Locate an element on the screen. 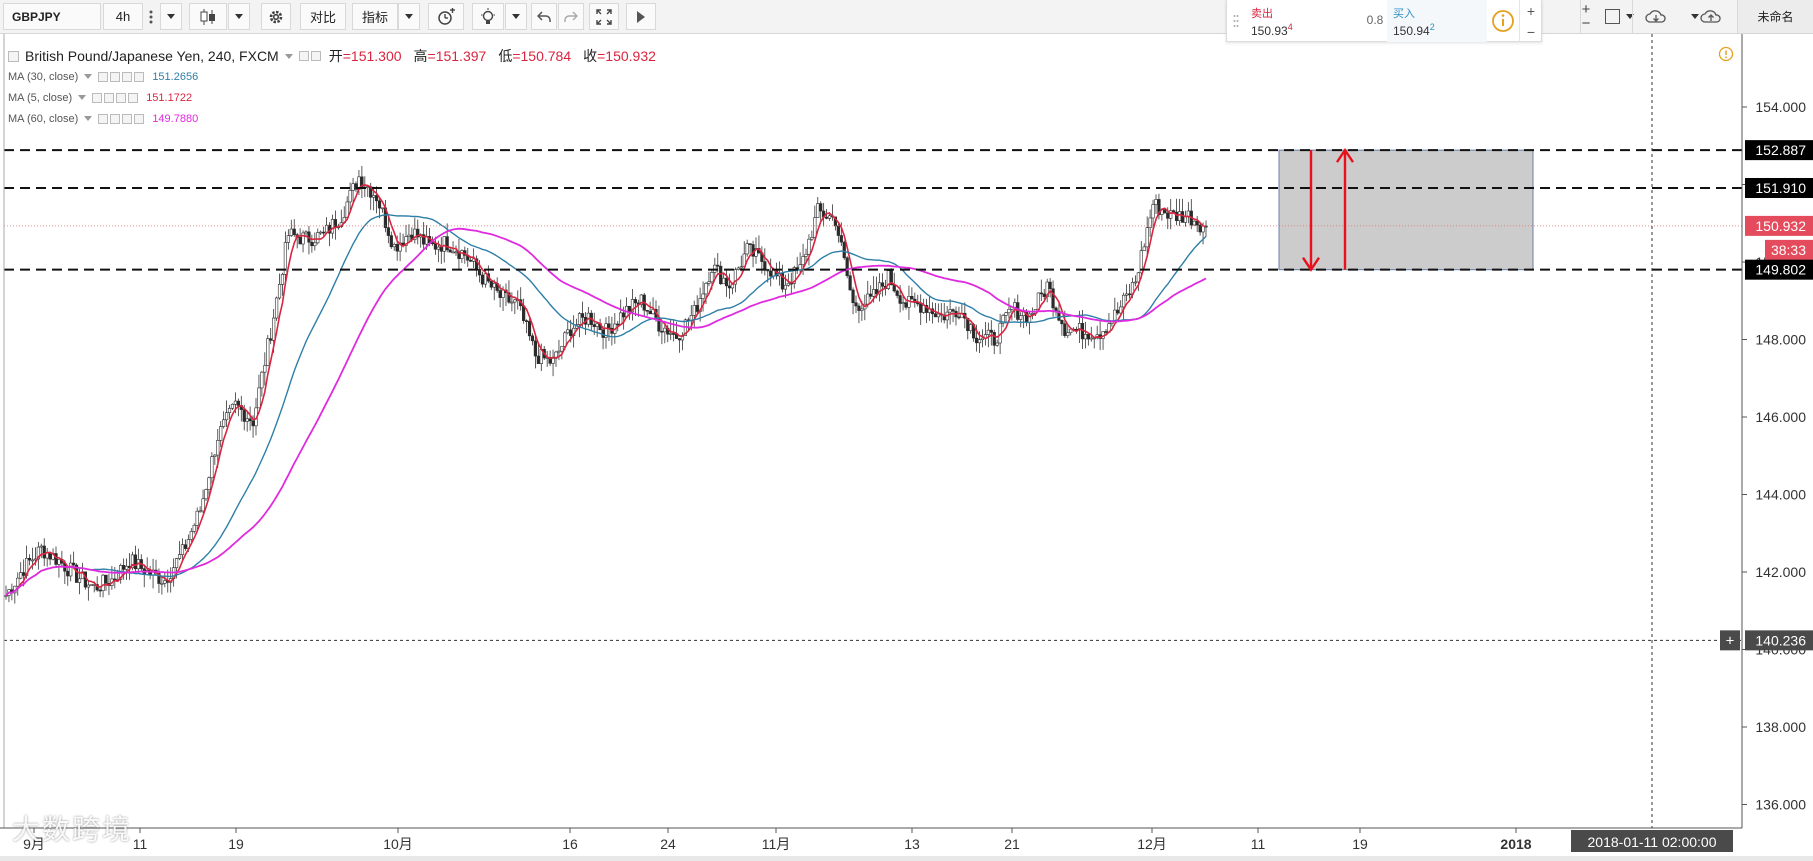 Image resolution: width=1813 pixels, height=861 pixels. time-tick-label: 12月 is located at coordinates (1152, 844).